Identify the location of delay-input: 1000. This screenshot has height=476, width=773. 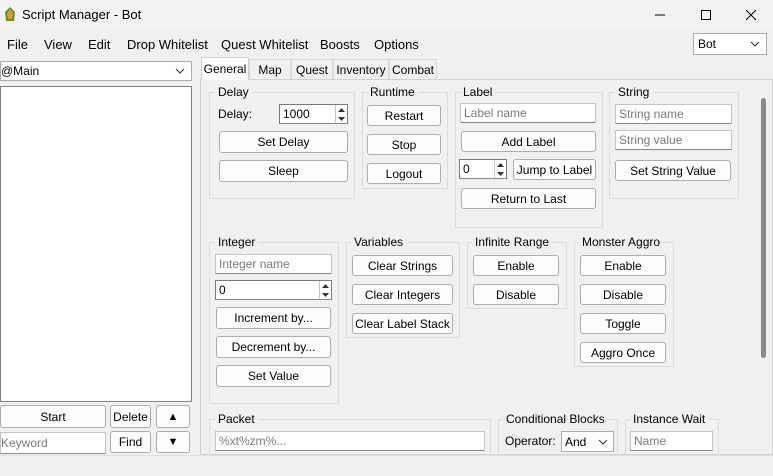
(313, 114).